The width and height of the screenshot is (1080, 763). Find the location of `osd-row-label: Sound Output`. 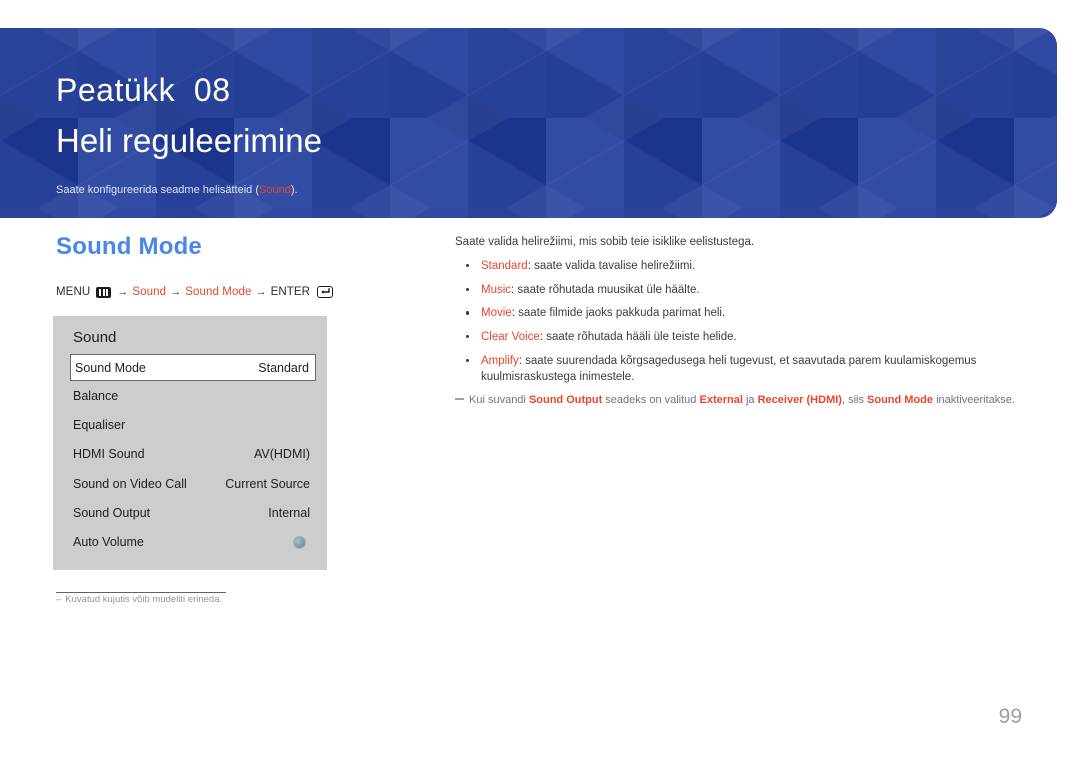

osd-row-label: Sound Output is located at coordinates (112, 512).